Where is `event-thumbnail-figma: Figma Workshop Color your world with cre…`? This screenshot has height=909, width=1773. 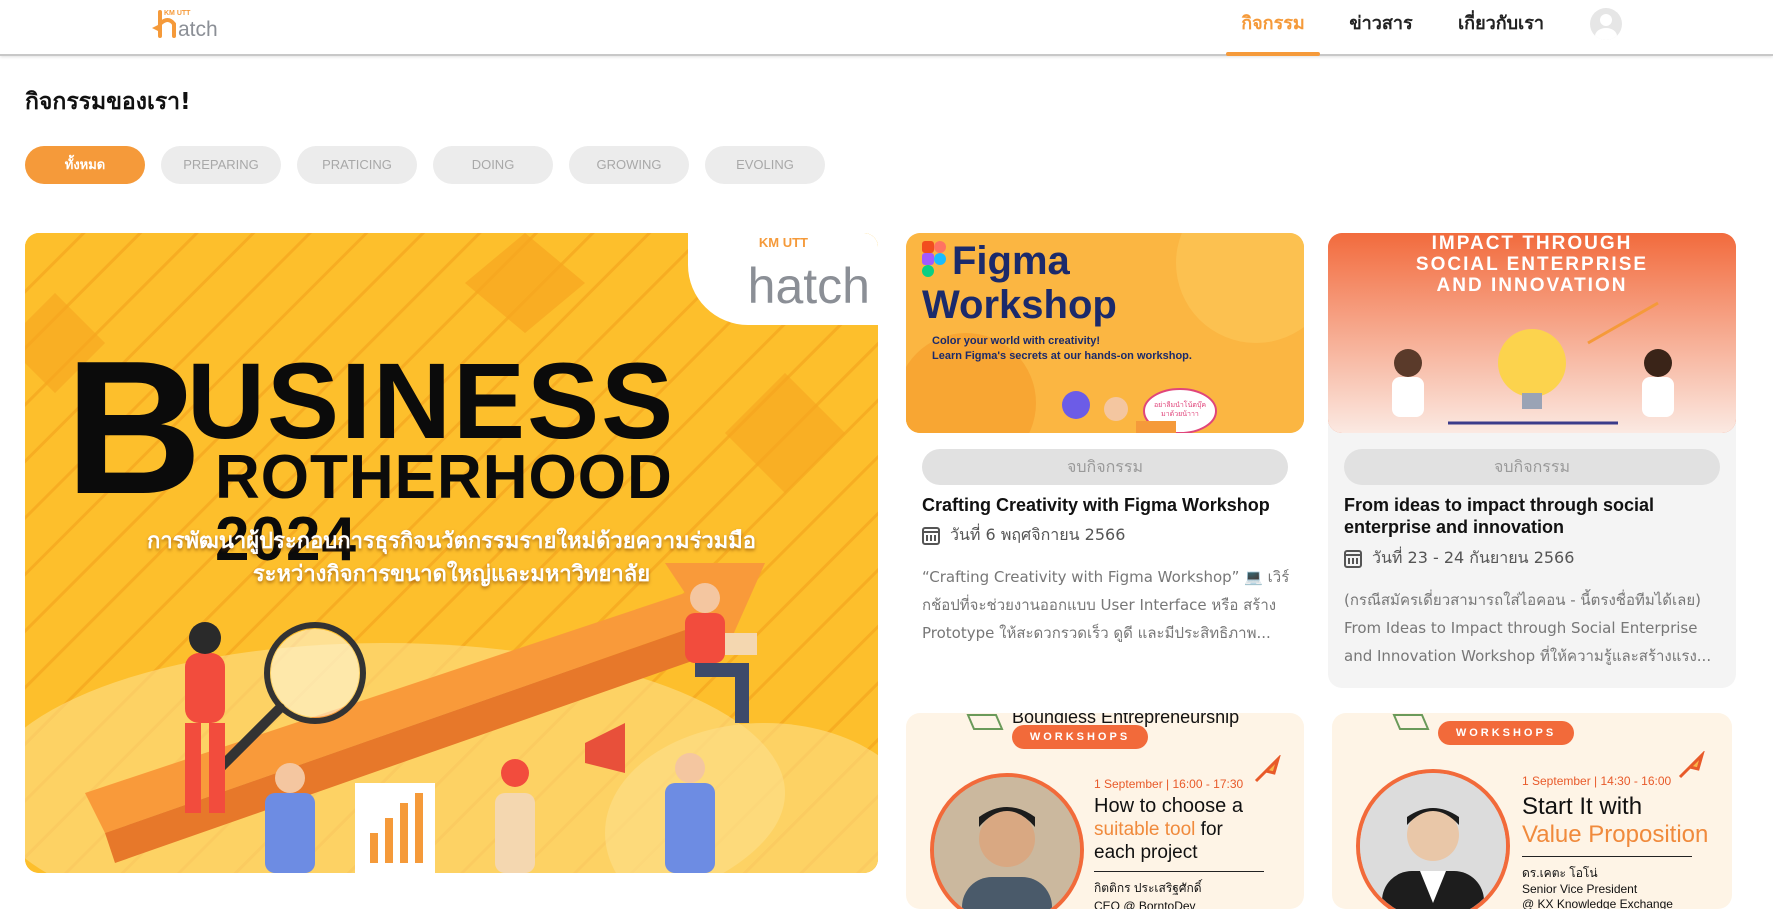
event-thumbnail-figma: Figma Workshop Color your world with cre… is located at coordinates (1105, 333).